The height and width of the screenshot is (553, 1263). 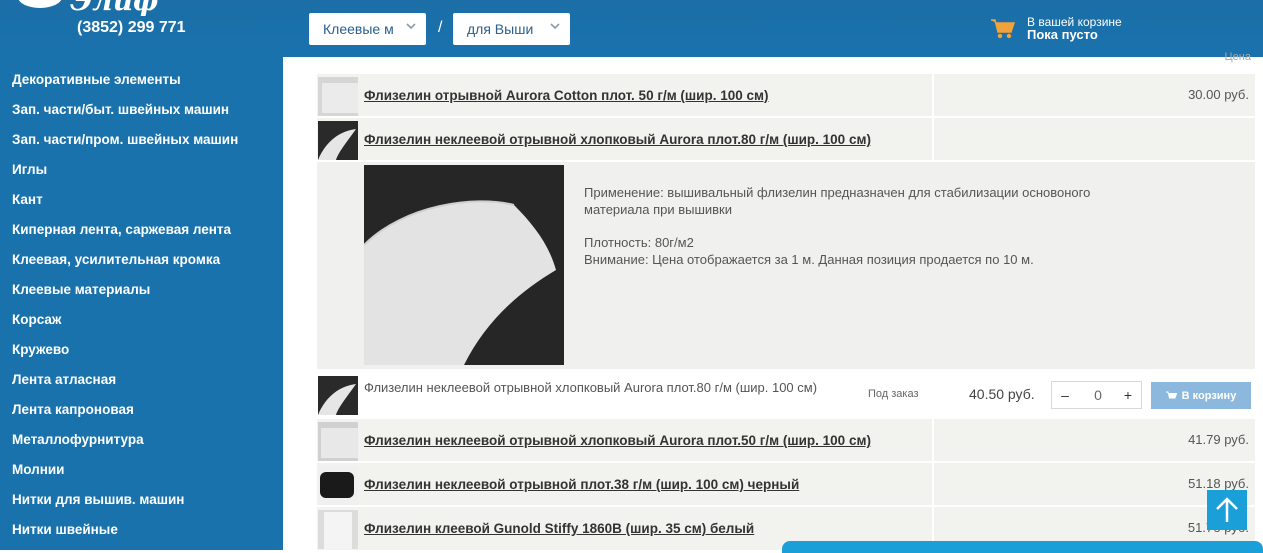 I want to click on category-select-value: Клеевые м, so click(x=358, y=29).